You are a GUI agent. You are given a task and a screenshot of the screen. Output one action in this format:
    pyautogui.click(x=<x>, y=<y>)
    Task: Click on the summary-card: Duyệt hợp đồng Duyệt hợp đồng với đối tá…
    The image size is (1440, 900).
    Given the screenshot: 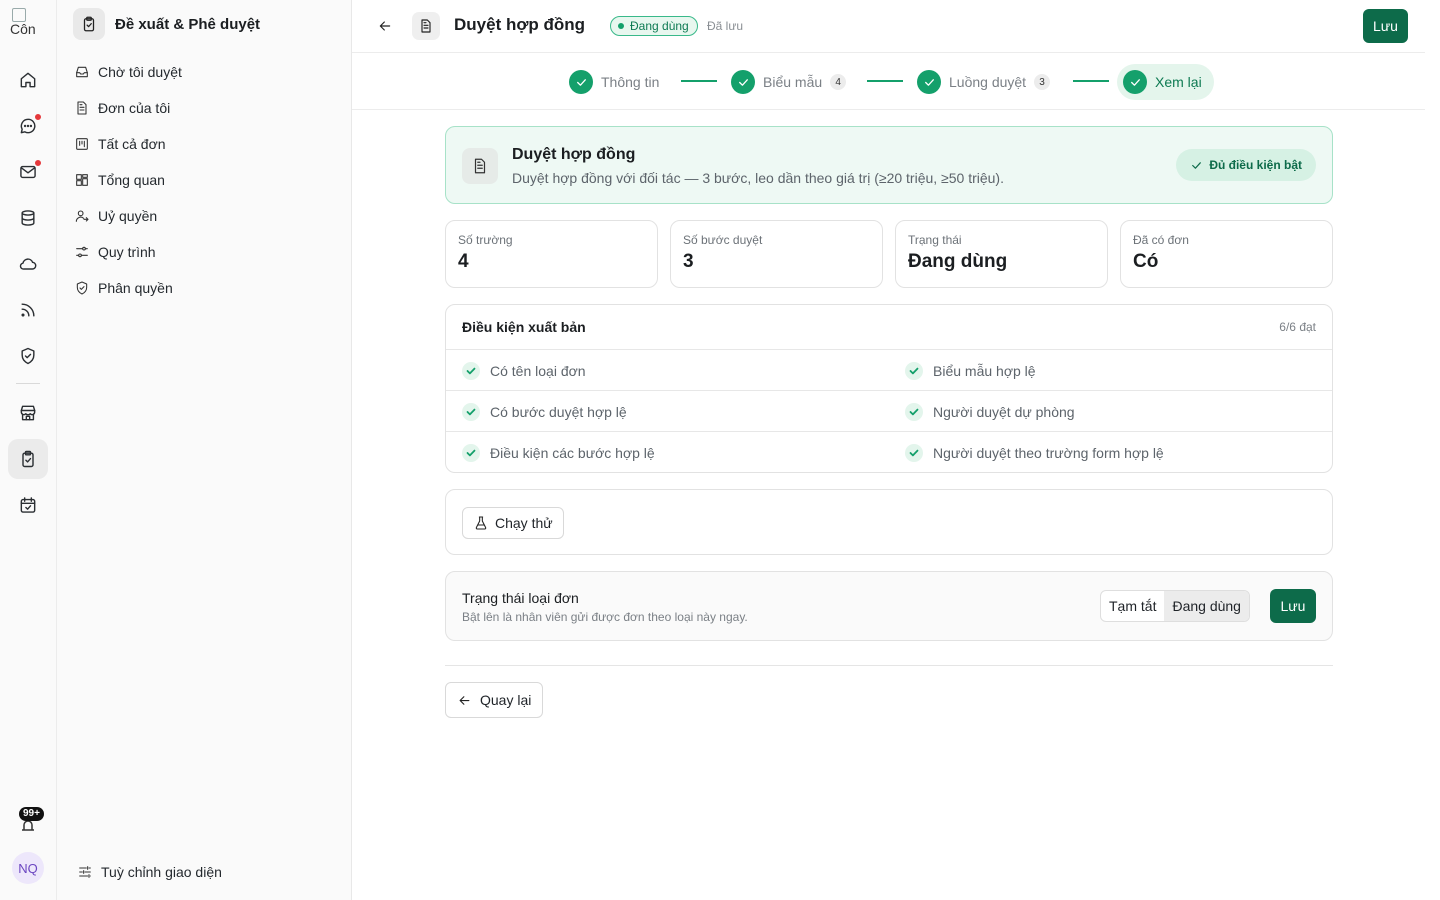 What is the action you would take?
    pyautogui.click(x=889, y=165)
    